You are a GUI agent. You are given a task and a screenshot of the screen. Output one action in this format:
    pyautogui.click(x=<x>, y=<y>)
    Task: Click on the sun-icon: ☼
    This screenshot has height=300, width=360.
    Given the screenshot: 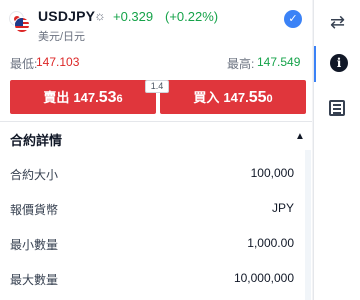 What is the action you would take?
    pyautogui.click(x=100, y=15)
    